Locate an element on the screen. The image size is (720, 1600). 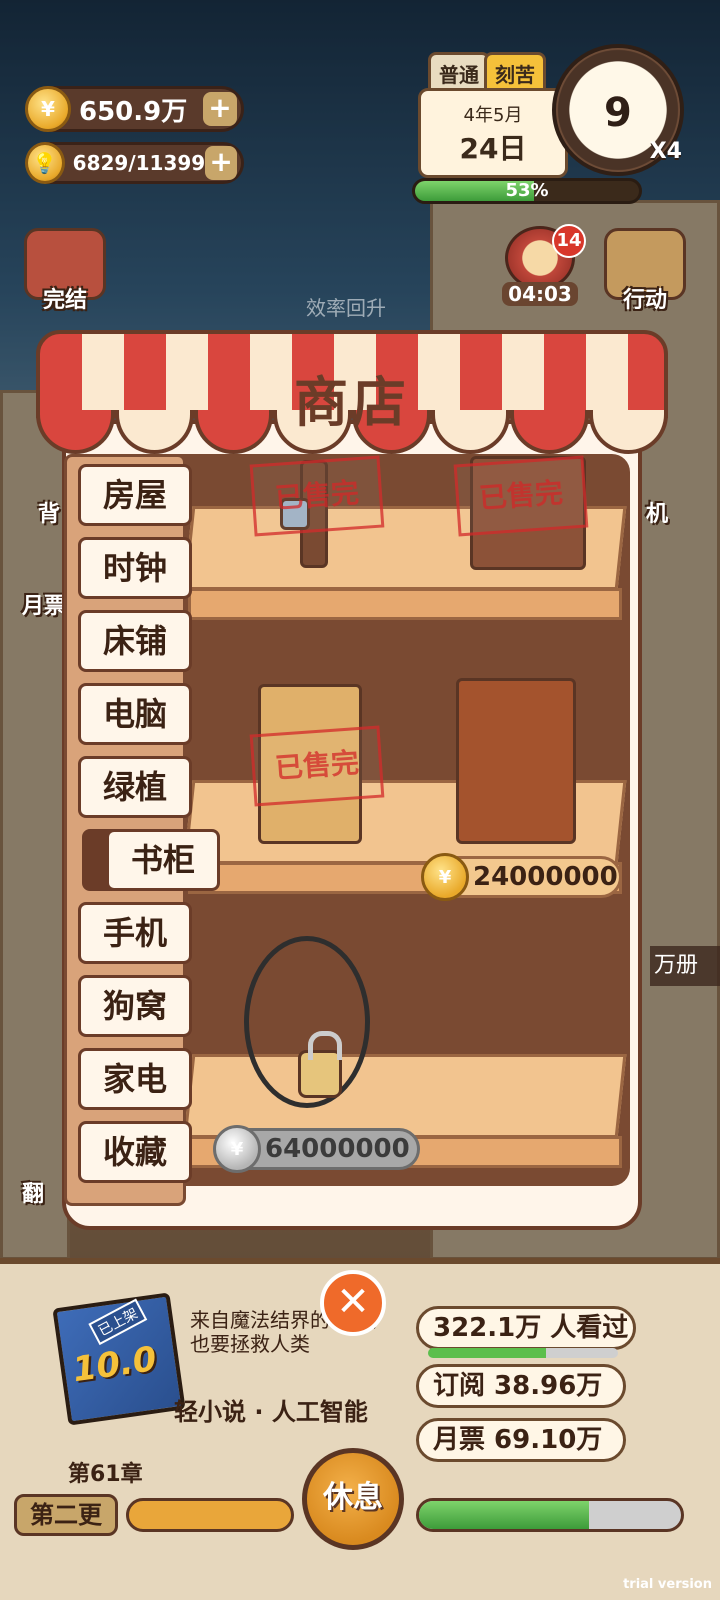
book-cover: 已上架 10.0 is located at coordinates (119, 1359).